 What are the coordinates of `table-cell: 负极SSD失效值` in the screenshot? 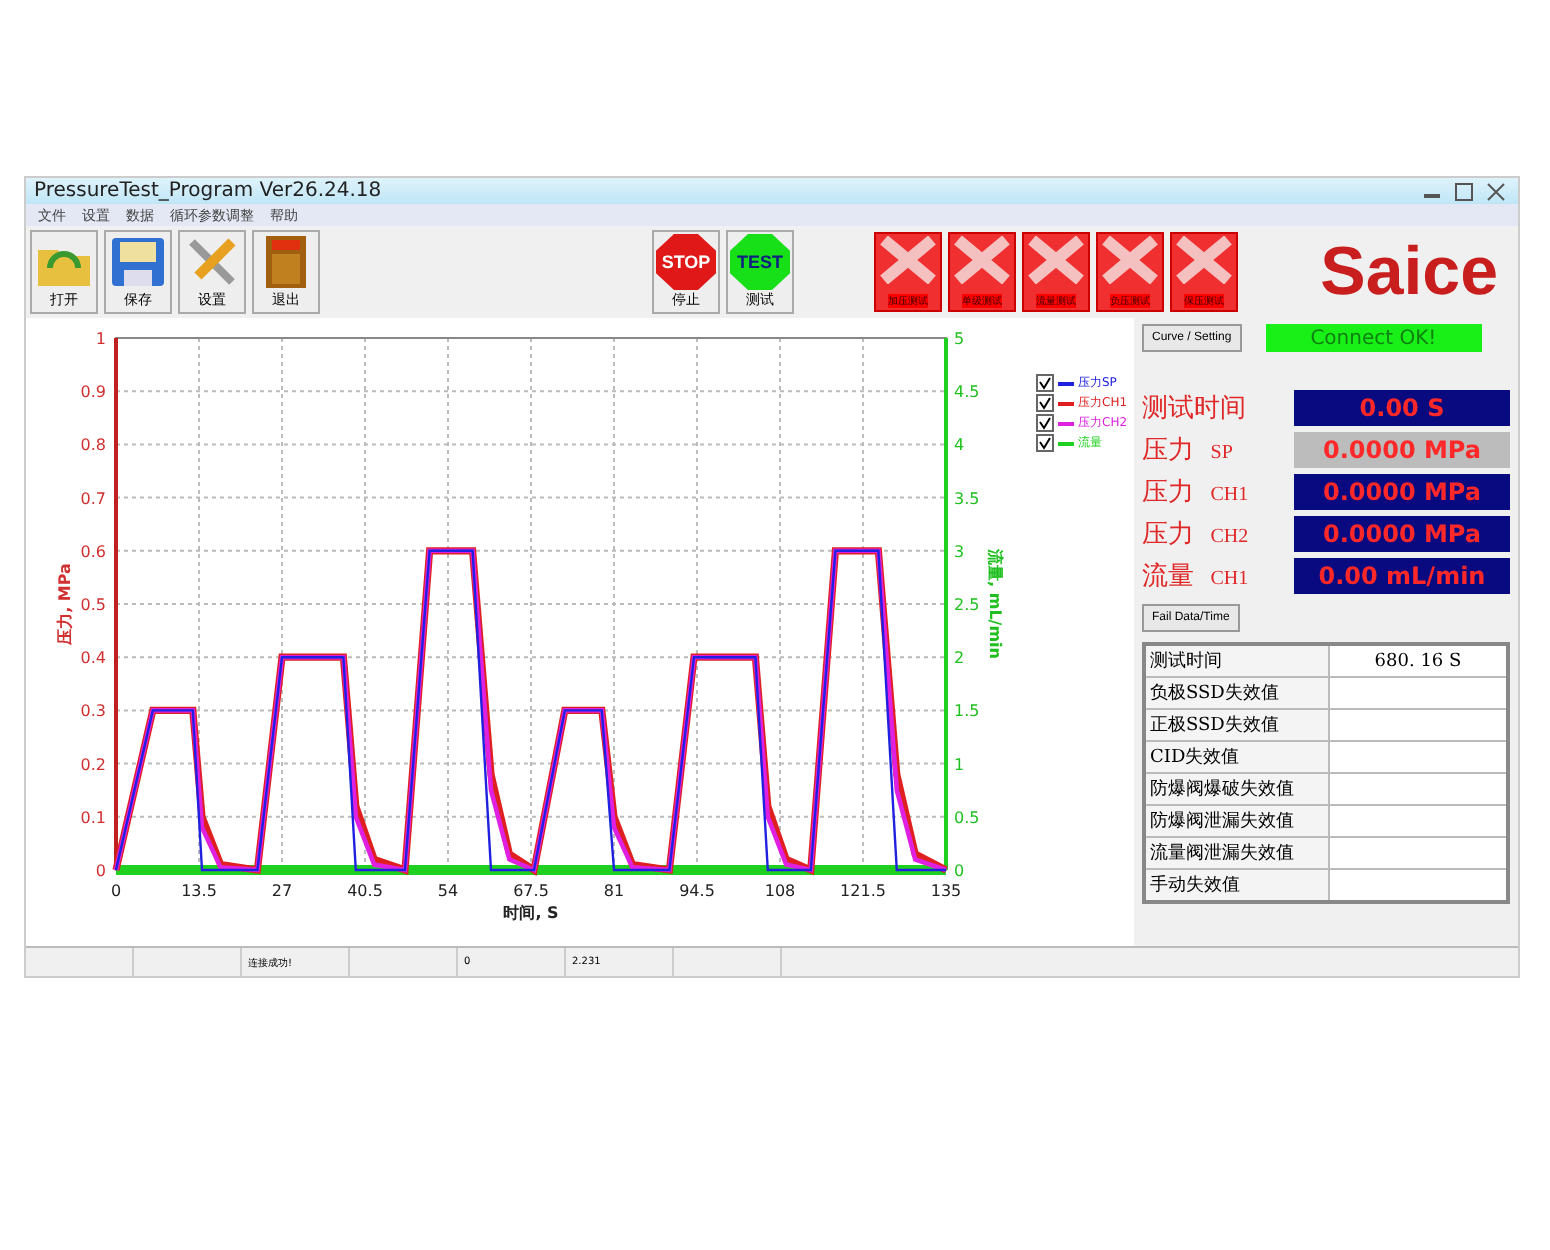 It's located at (1236, 693).